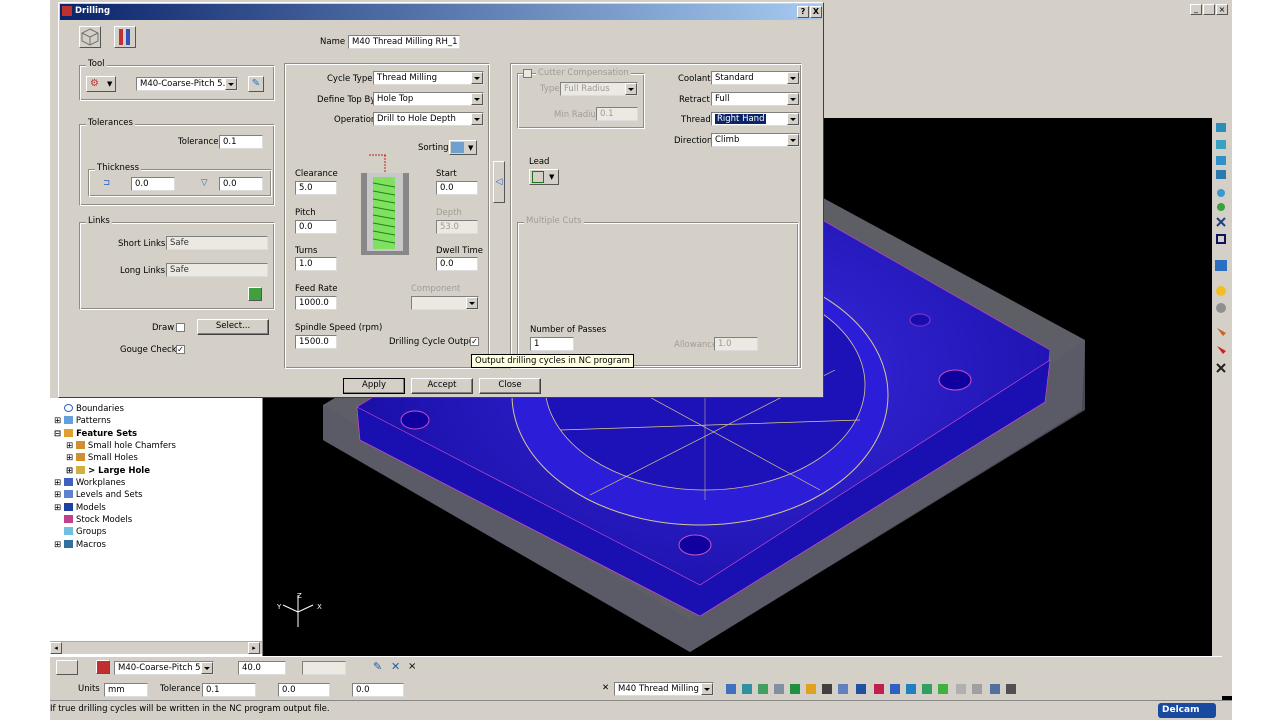 The height and width of the screenshot is (720, 1280). What do you see at coordinates (126, 690) in the screenshot?
I see `units-field: mm` at bounding box center [126, 690].